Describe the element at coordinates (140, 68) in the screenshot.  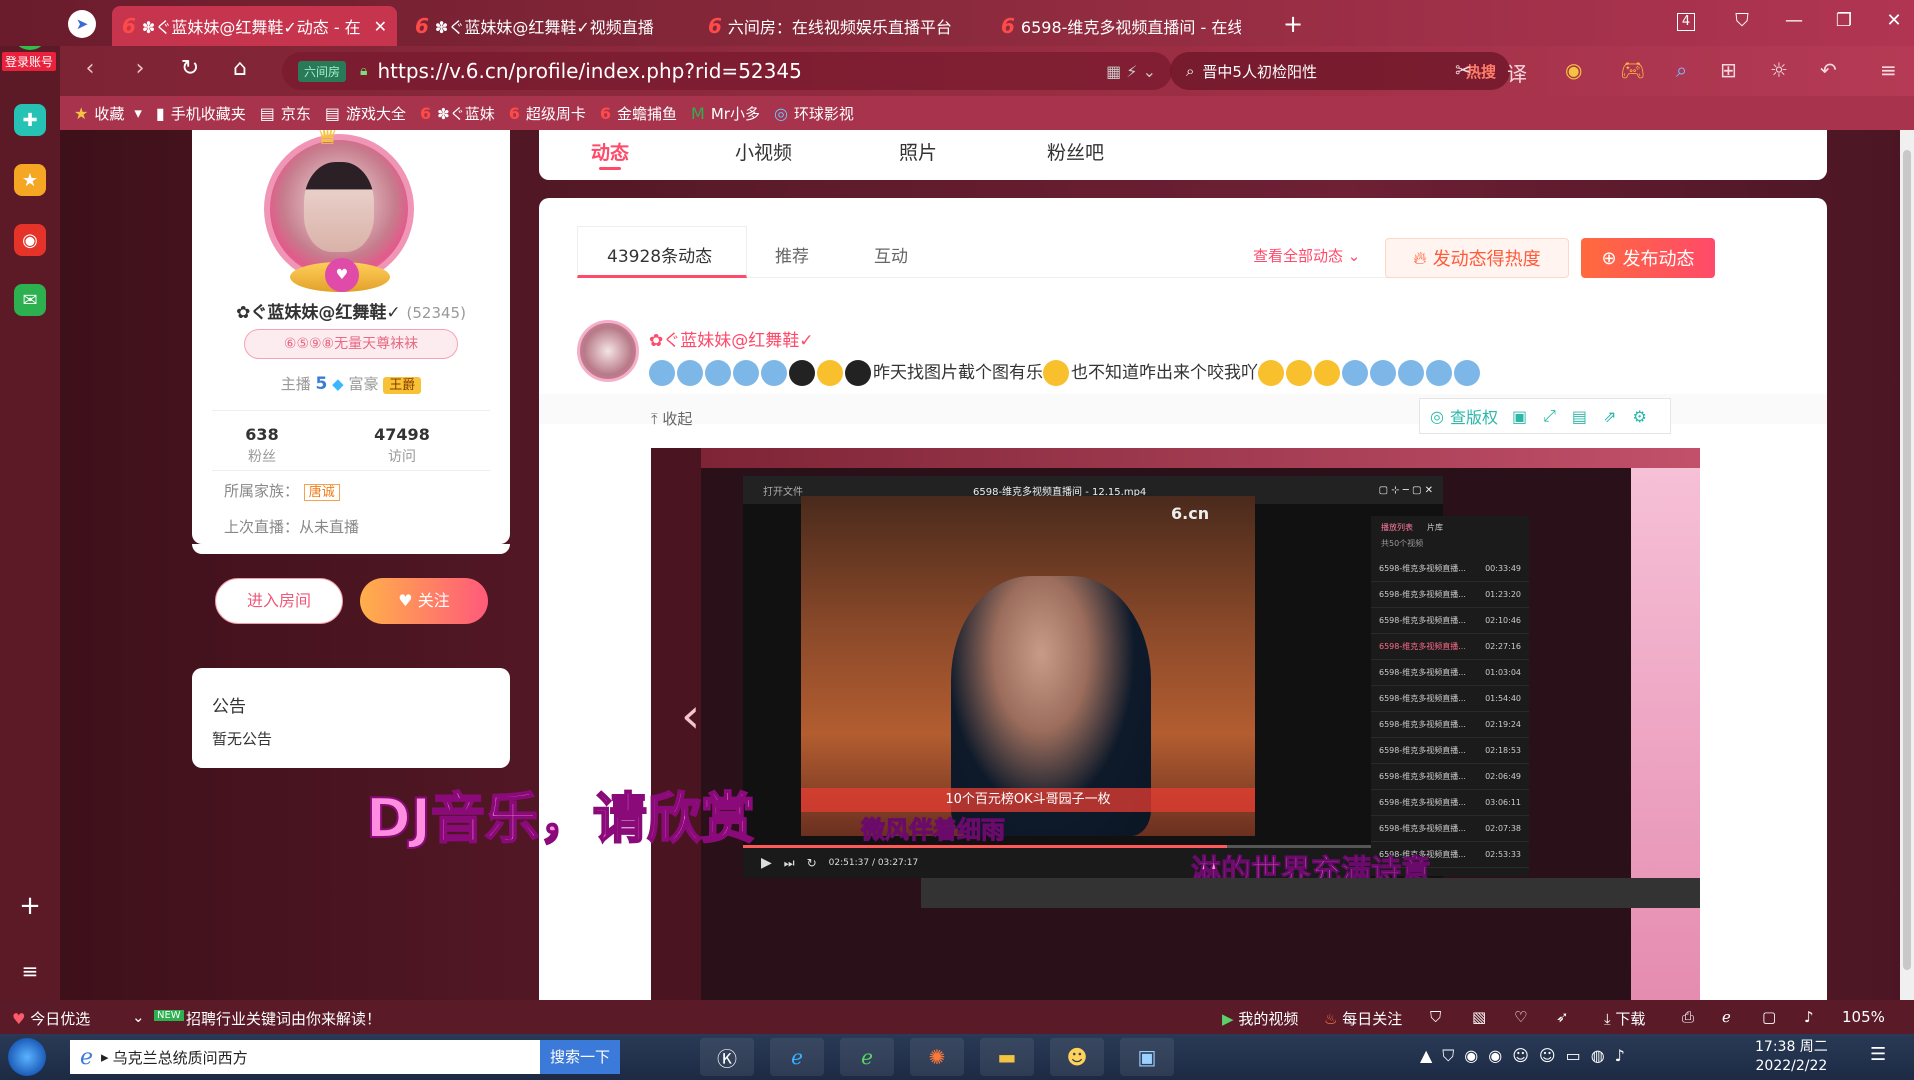
I see `forward-icon: ›` at that location.